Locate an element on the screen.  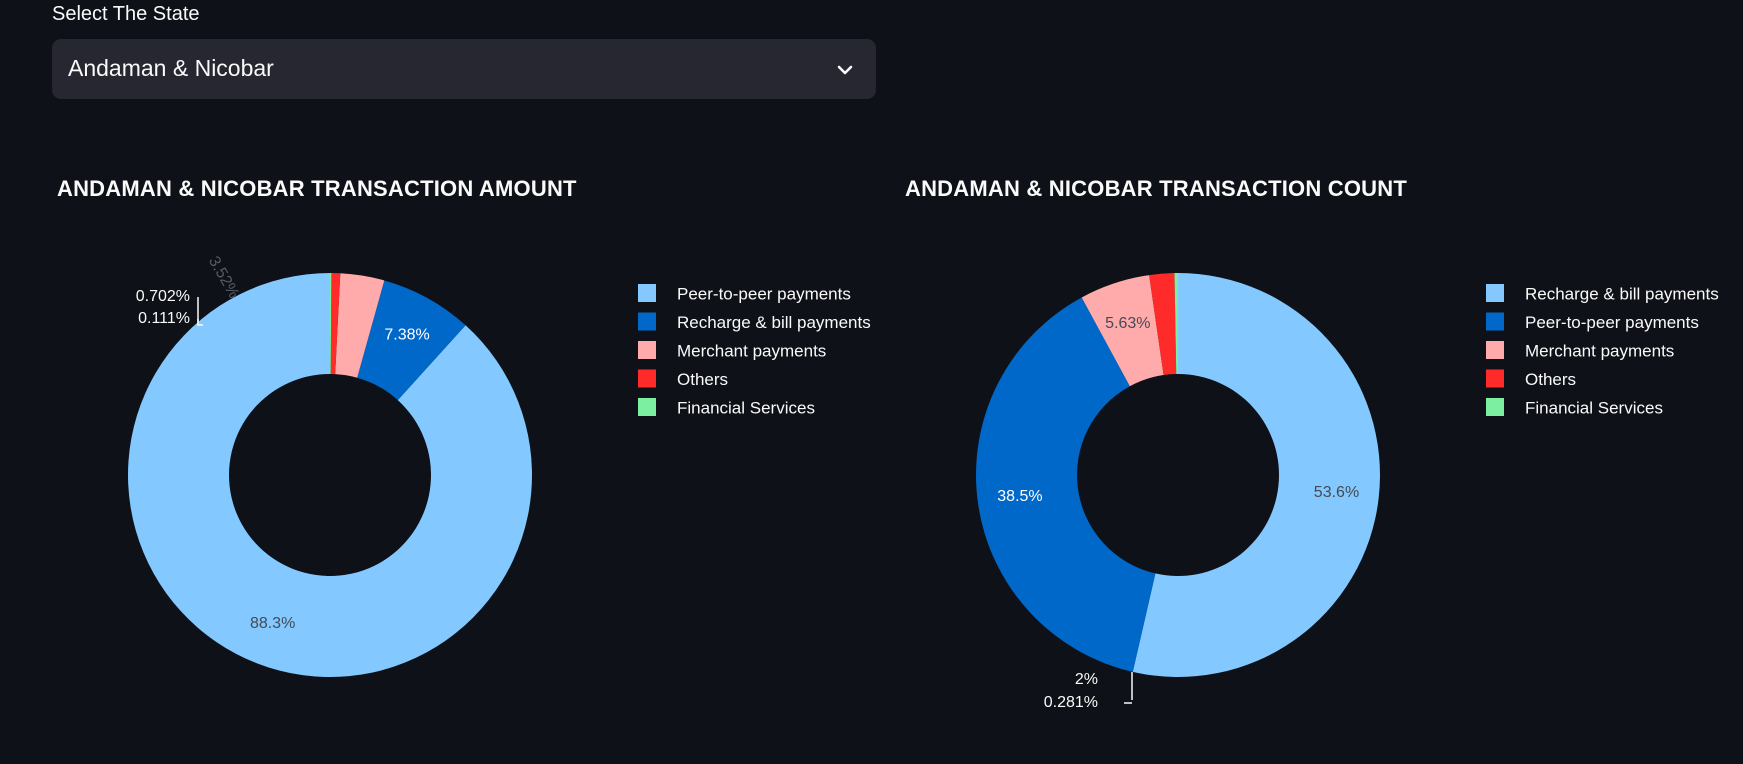
legend-label-0-4: Financial Services is located at coordinates (746, 407).